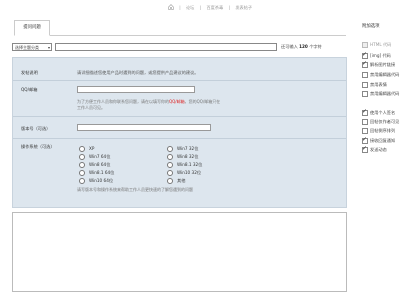 The image size is (420, 295). Describe the element at coordinates (102, 172) in the screenshot. I see `os-option-label: Win8.1 64位` at that location.